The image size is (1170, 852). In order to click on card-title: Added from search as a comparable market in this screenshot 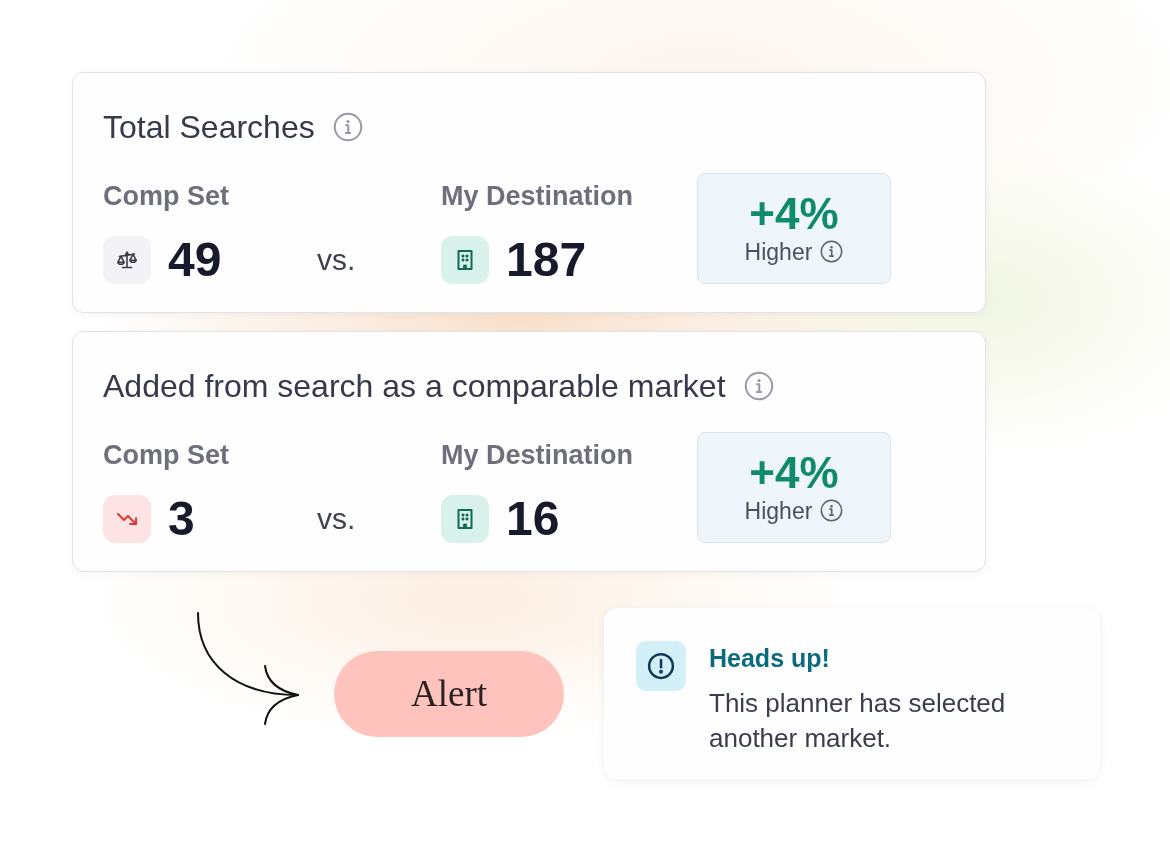, I will do `click(414, 386)`.